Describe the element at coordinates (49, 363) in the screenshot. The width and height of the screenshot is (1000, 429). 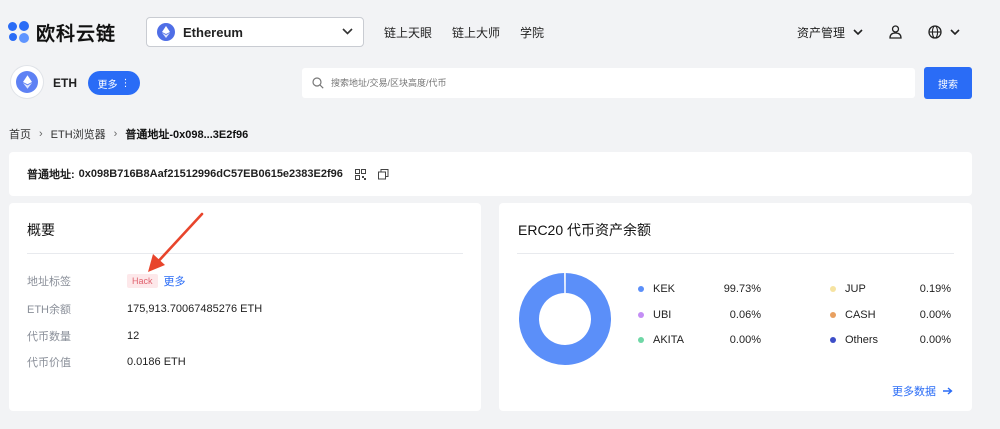
I see `row-key: 代币价值` at that location.